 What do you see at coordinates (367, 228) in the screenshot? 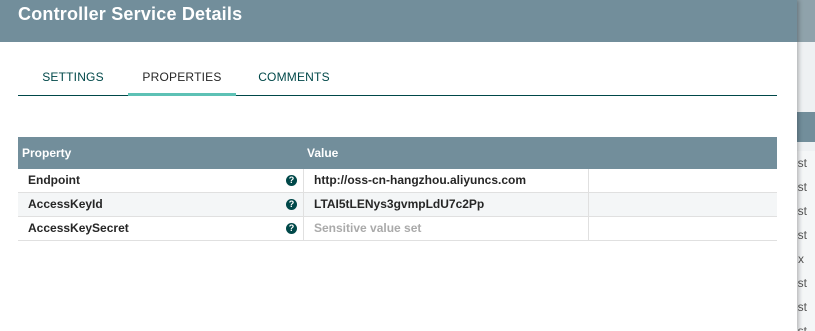
I see `sensitive-property-value: Sensitive value set` at bounding box center [367, 228].